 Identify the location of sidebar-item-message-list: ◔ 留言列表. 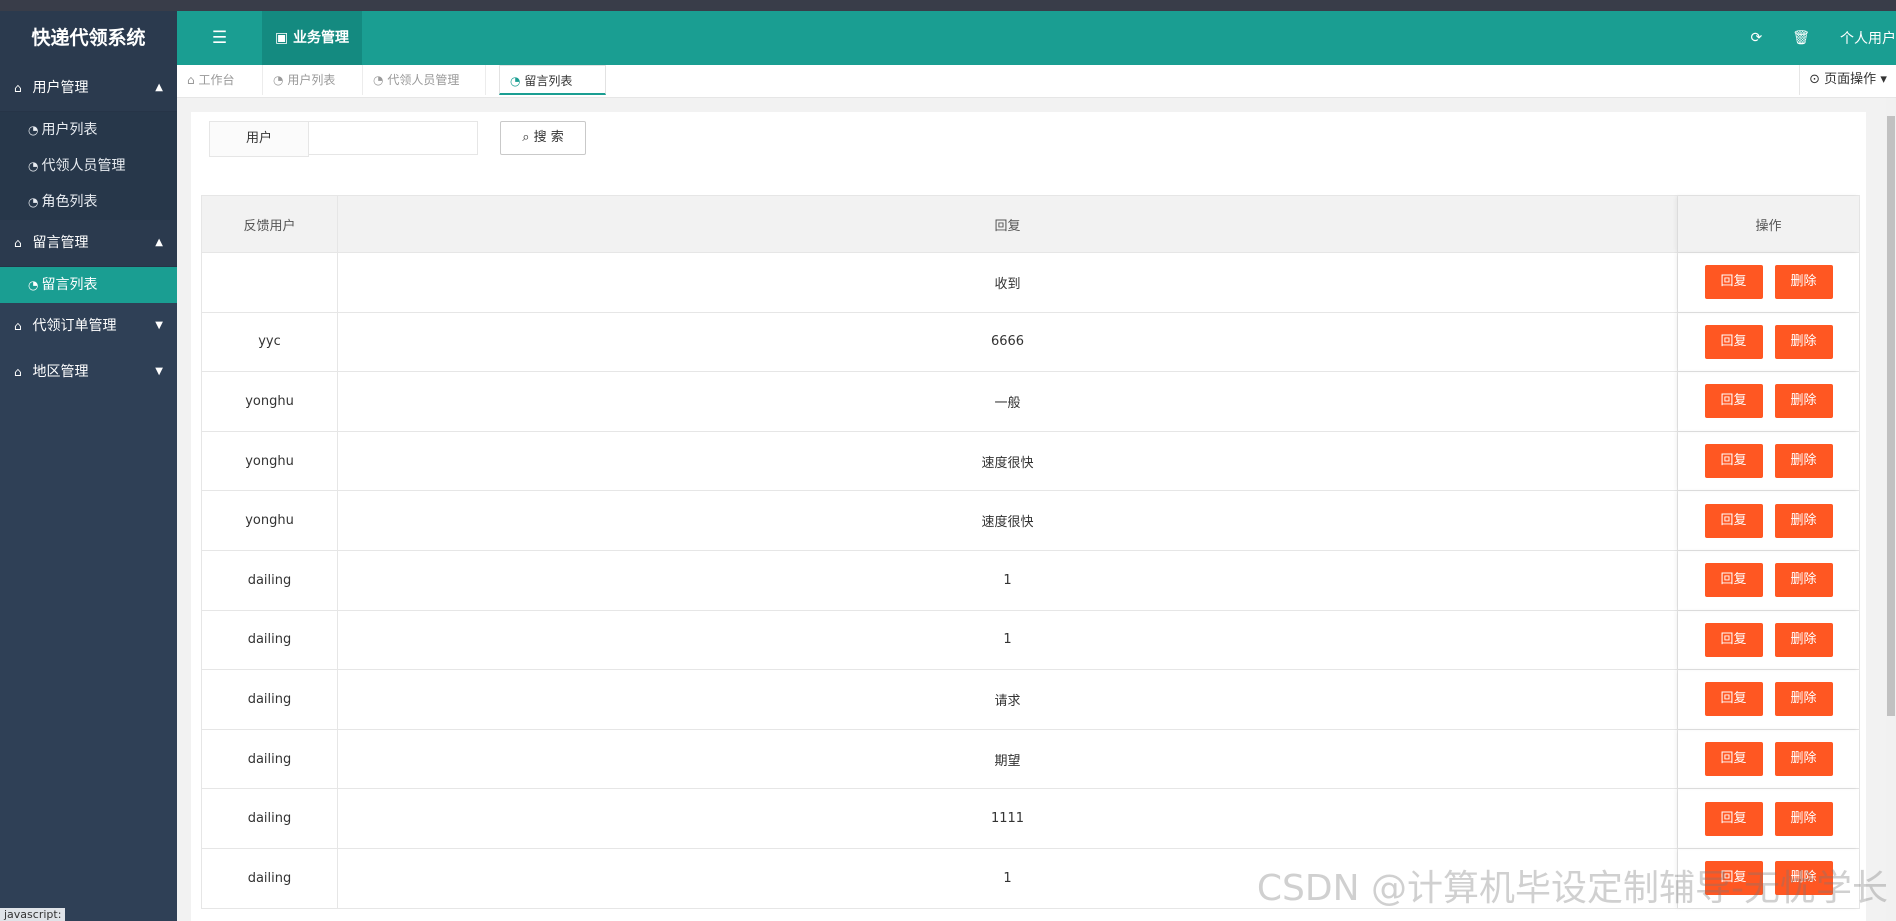
(88, 285).